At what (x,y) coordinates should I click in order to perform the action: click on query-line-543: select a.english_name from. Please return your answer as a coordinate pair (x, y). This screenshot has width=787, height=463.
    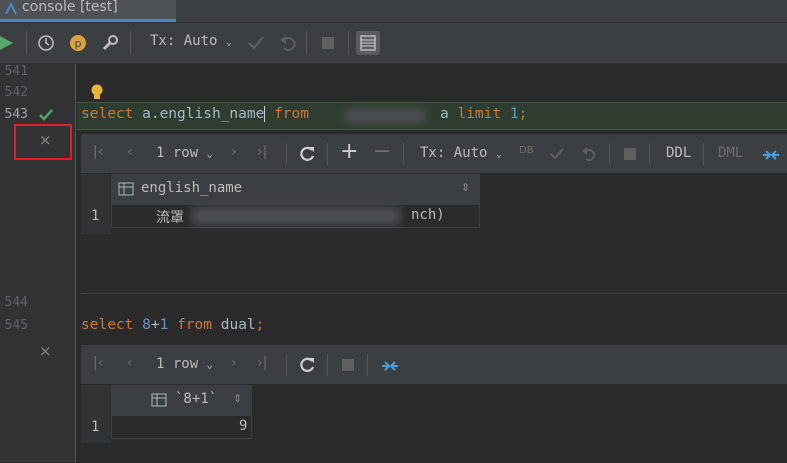
    Looking at the image, I should click on (195, 114).